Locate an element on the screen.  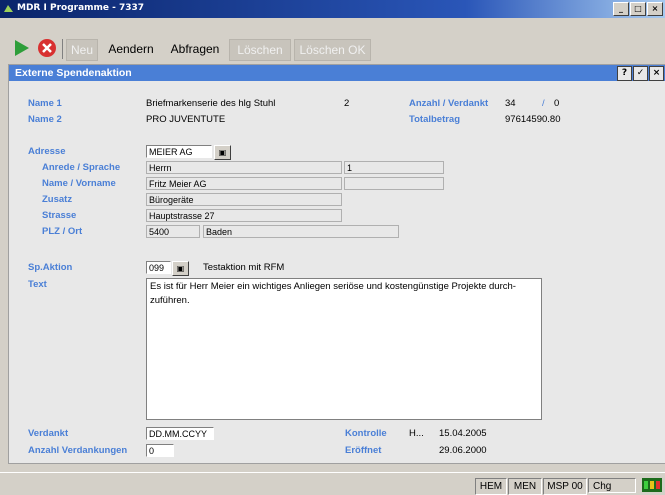
eroeffnet-date: 29.06.2000 is located at coordinates (463, 450).